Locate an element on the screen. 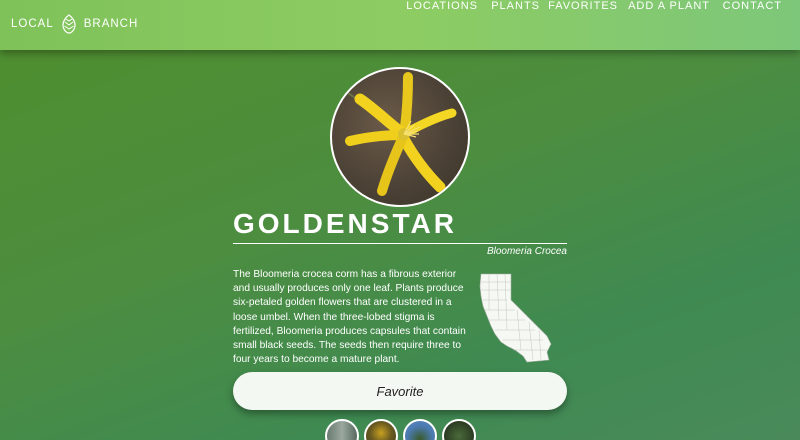  brand-logo-link: LOCAL BRANCH is located at coordinates (74, 24).